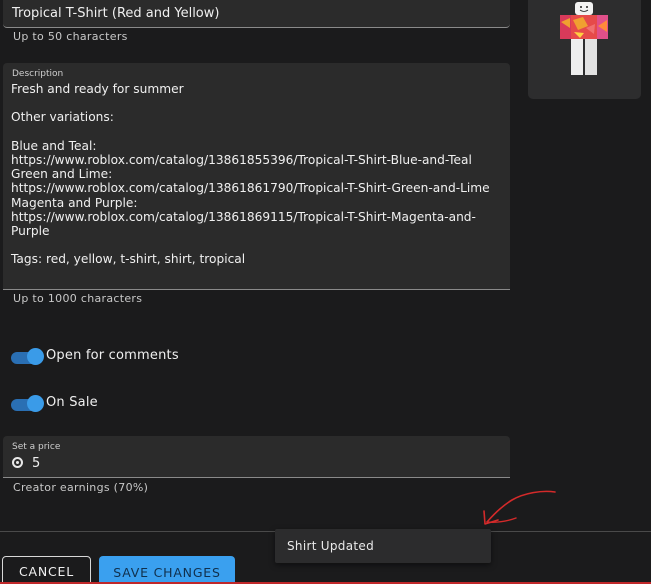  Describe the element at coordinates (383, 546) in the screenshot. I see `toast-notification: Shirt Updated` at that location.